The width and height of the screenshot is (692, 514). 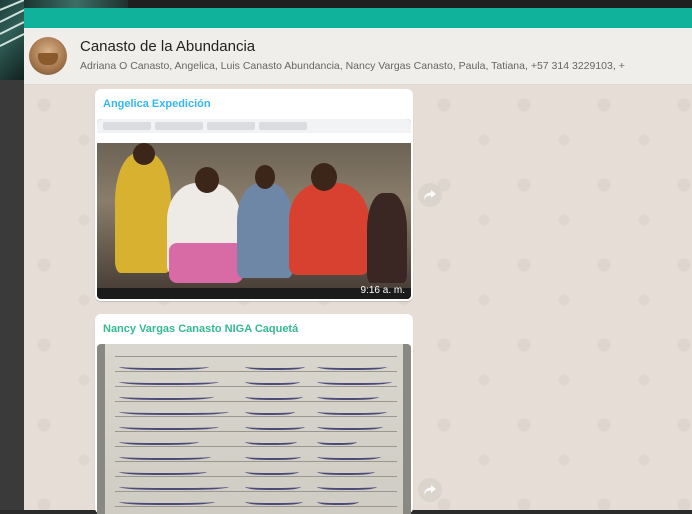 I want to click on video-call-frame, so click(x=254, y=215).